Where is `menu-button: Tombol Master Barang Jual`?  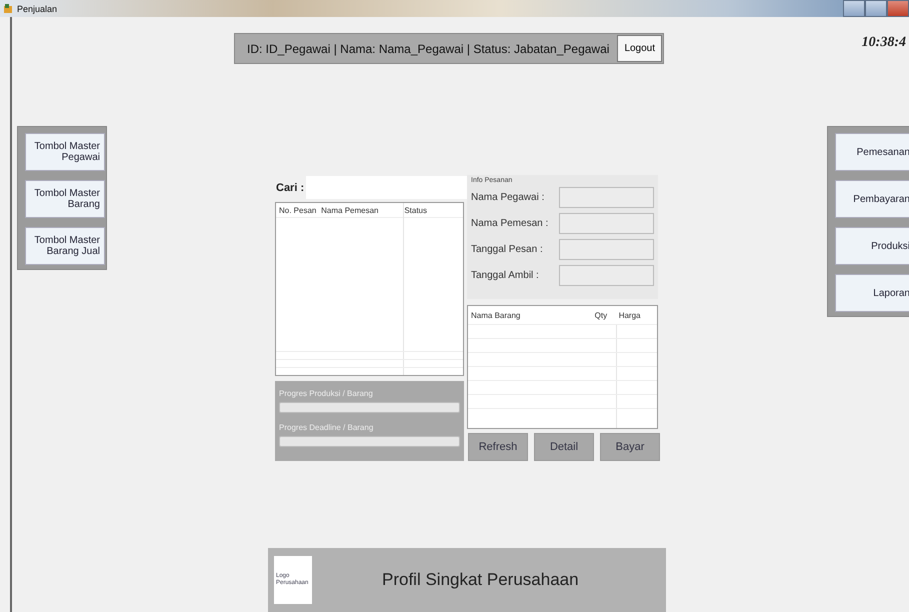
menu-button: Tombol Master Barang Jual is located at coordinates (65, 246).